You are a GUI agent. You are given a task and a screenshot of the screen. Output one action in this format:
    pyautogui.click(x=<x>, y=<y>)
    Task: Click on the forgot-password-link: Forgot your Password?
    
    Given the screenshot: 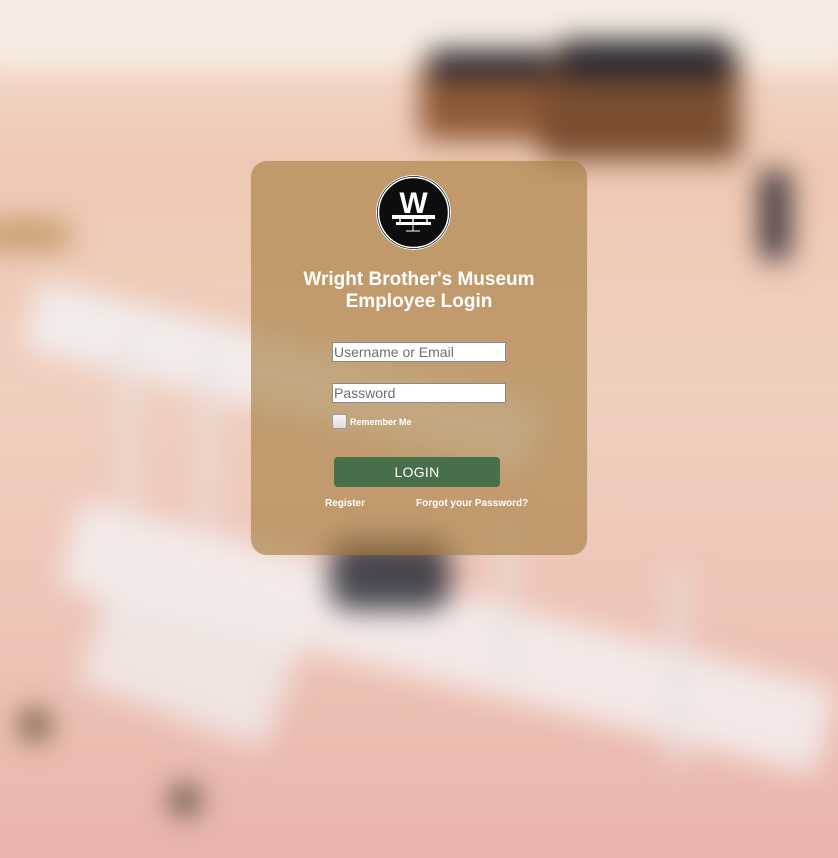 What is the action you would take?
    pyautogui.click(x=472, y=503)
    